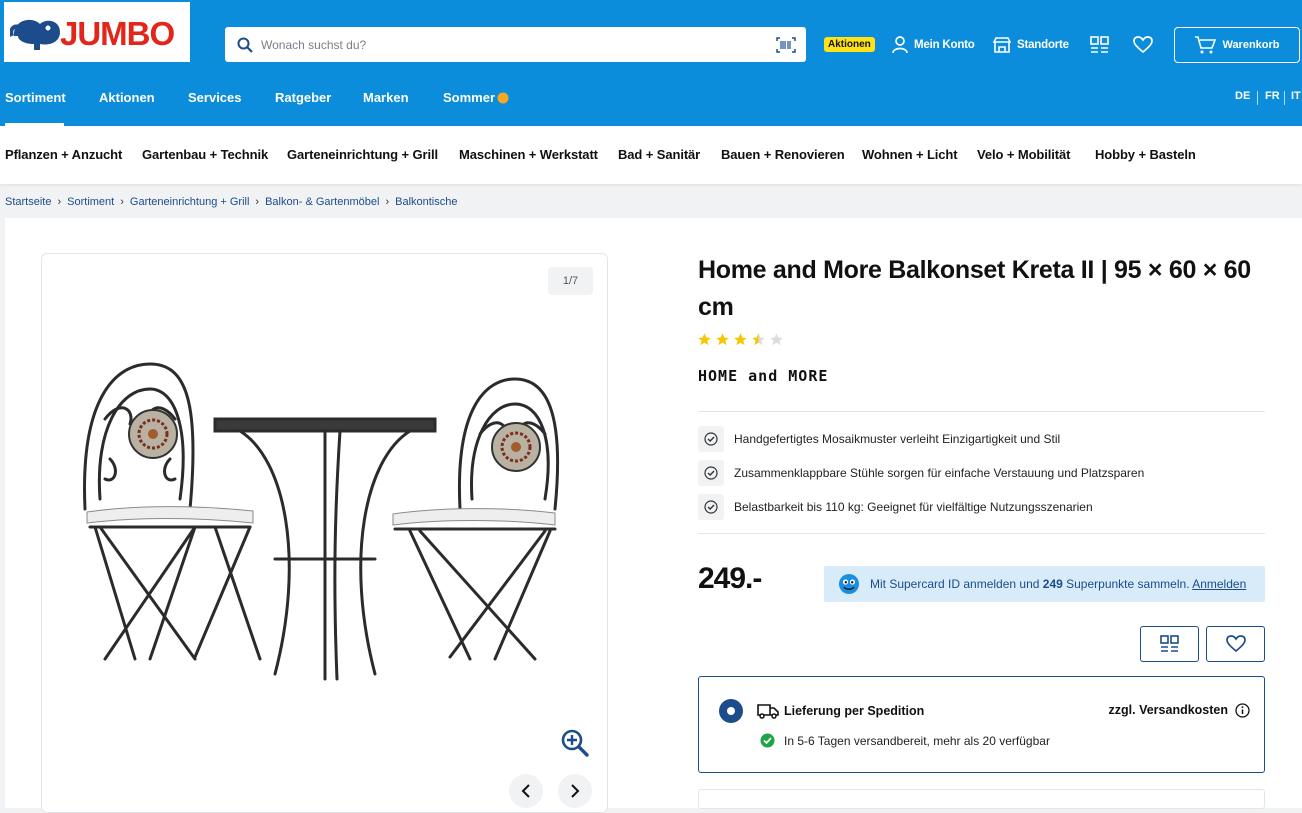  I want to click on add-to-wishlist-button, so click(1235, 644).